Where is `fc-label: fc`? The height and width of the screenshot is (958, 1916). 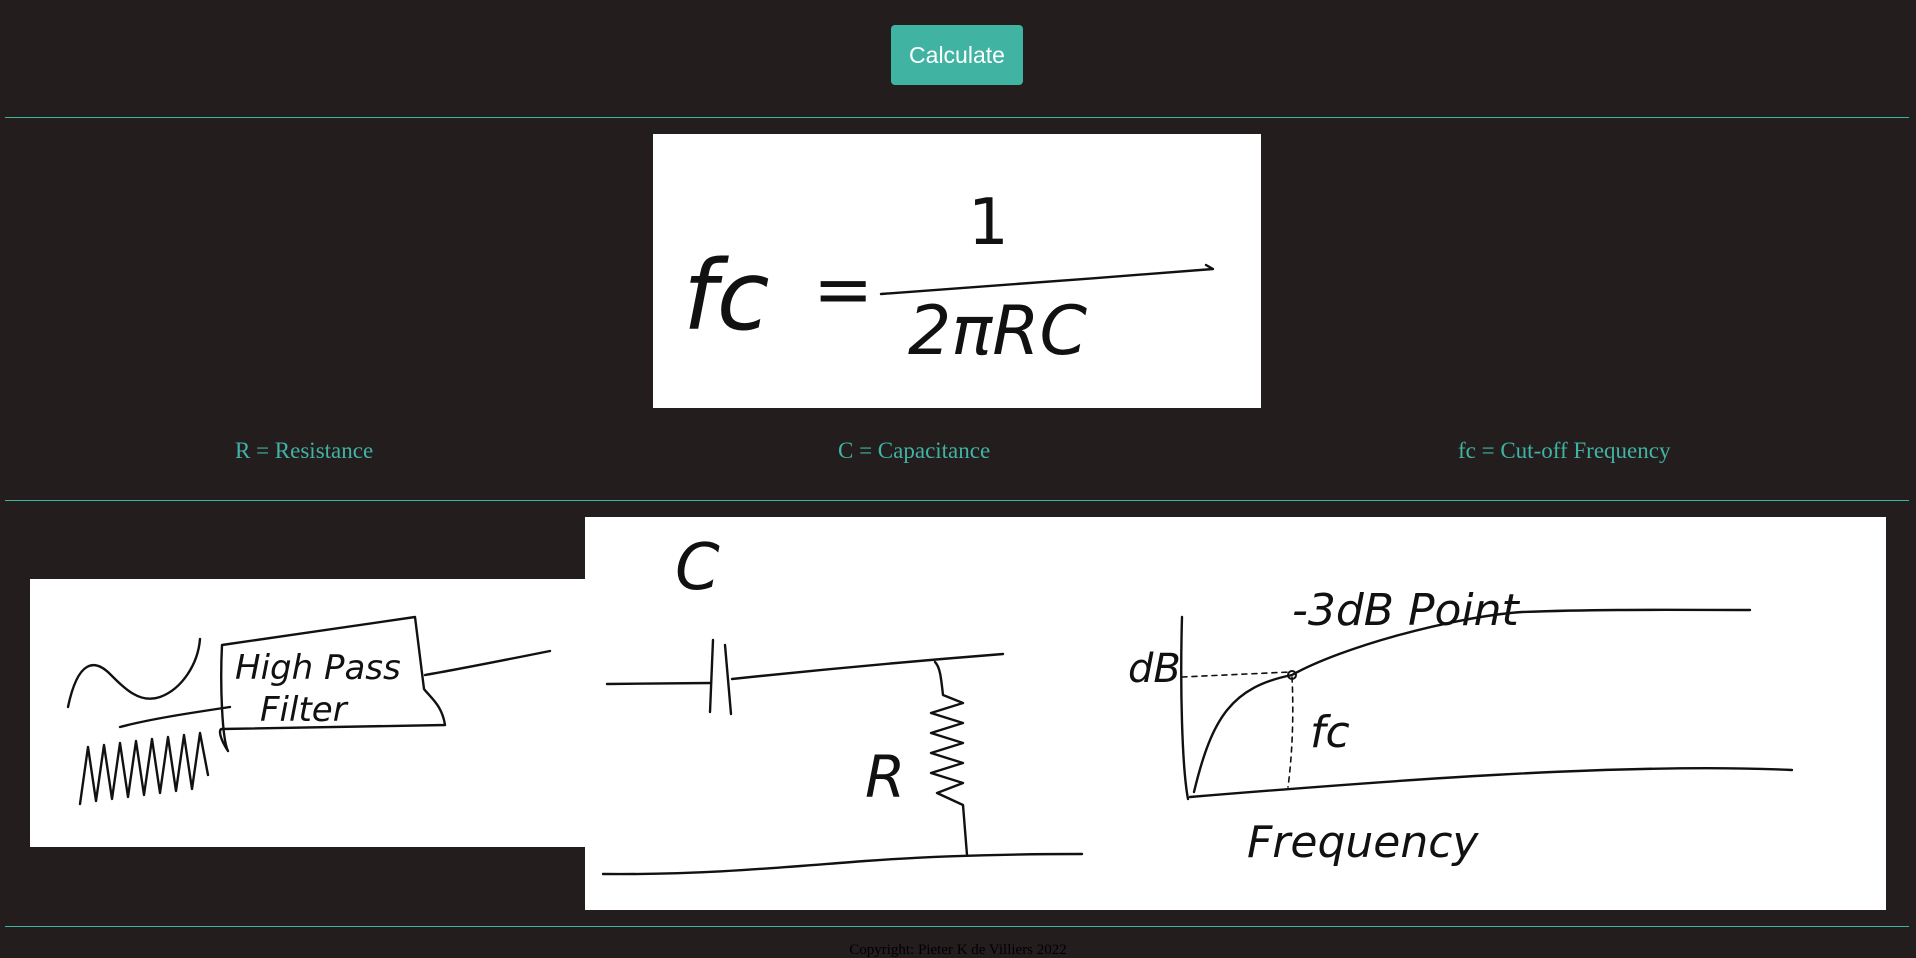
fc-label: fc is located at coordinates (1330, 732).